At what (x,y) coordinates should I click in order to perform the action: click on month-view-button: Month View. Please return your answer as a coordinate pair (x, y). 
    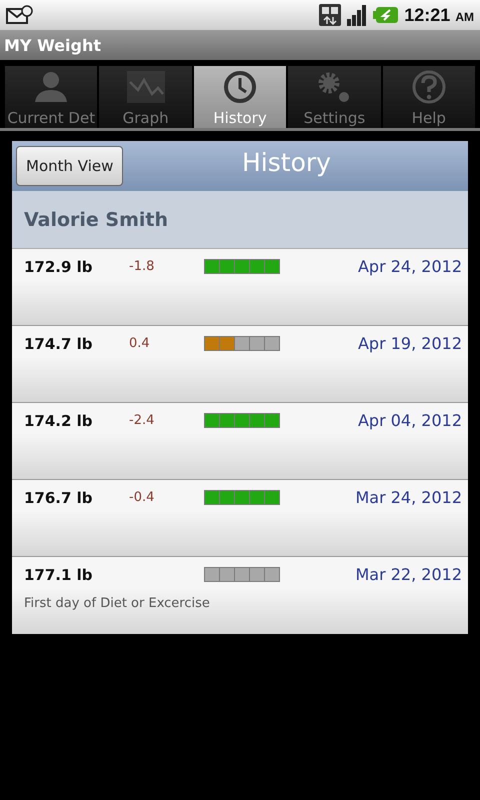
    Looking at the image, I should click on (70, 166).